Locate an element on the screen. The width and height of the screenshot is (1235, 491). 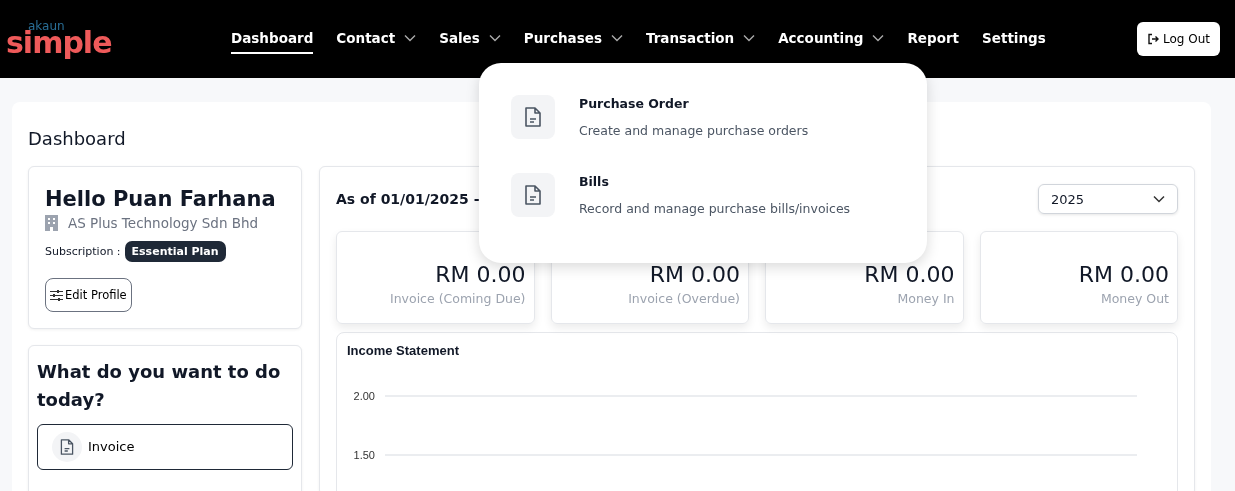
nav-link: Settings is located at coordinates (1014, 39).